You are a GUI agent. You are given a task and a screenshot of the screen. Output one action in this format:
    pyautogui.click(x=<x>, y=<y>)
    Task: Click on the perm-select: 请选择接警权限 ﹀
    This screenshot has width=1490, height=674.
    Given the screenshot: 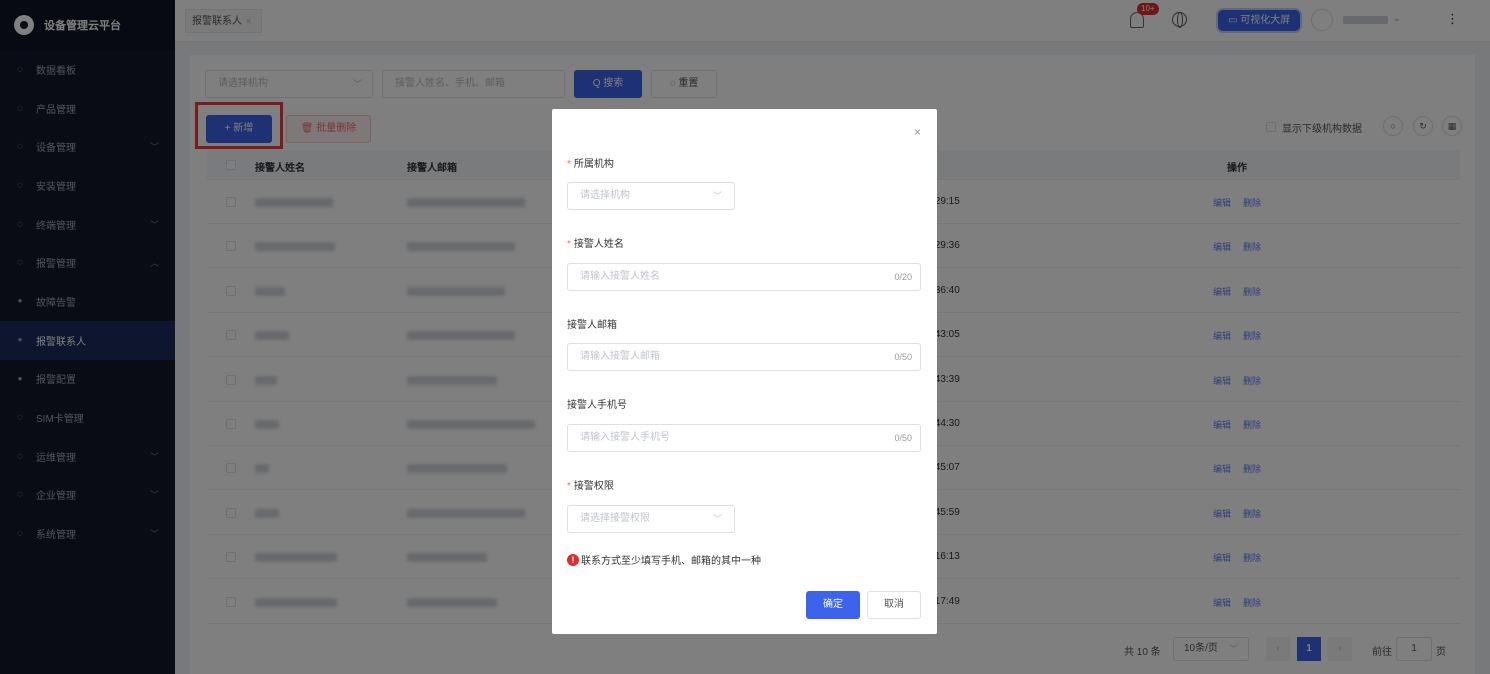 What is the action you would take?
    pyautogui.click(x=651, y=519)
    